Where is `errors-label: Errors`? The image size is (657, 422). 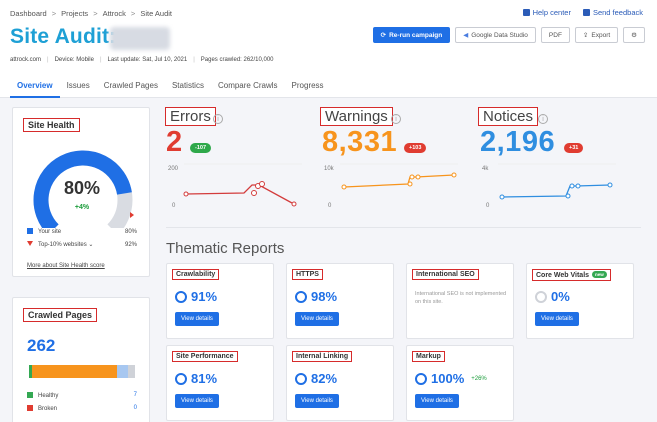 errors-label: Errors is located at coordinates (190, 116).